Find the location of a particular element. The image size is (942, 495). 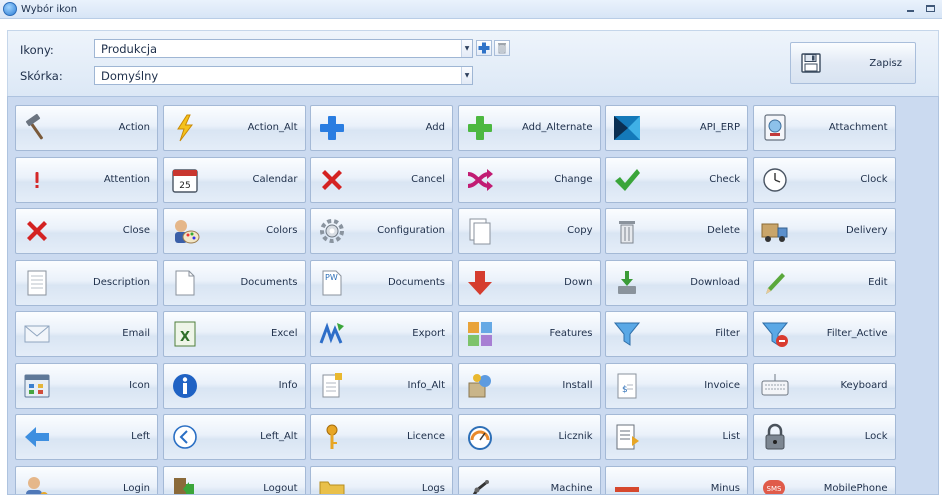

icon-tile-label: Keyboard is located at coordinates (864, 385).